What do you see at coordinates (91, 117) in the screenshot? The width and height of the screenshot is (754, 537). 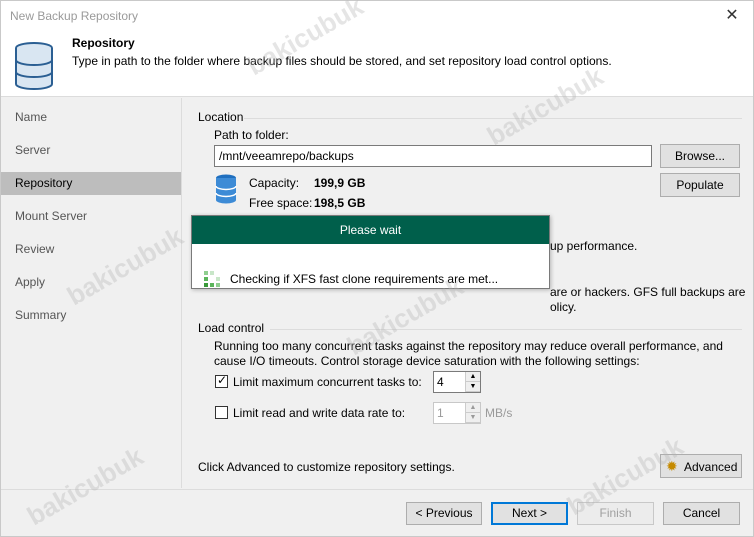 I see `step-name: Name` at bounding box center [91, 117].